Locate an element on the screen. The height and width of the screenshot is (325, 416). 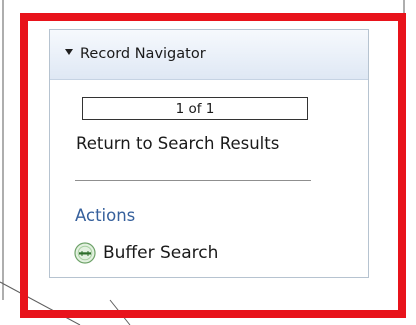
panel-title: Record Navigator is located at coordinates (143, 54).